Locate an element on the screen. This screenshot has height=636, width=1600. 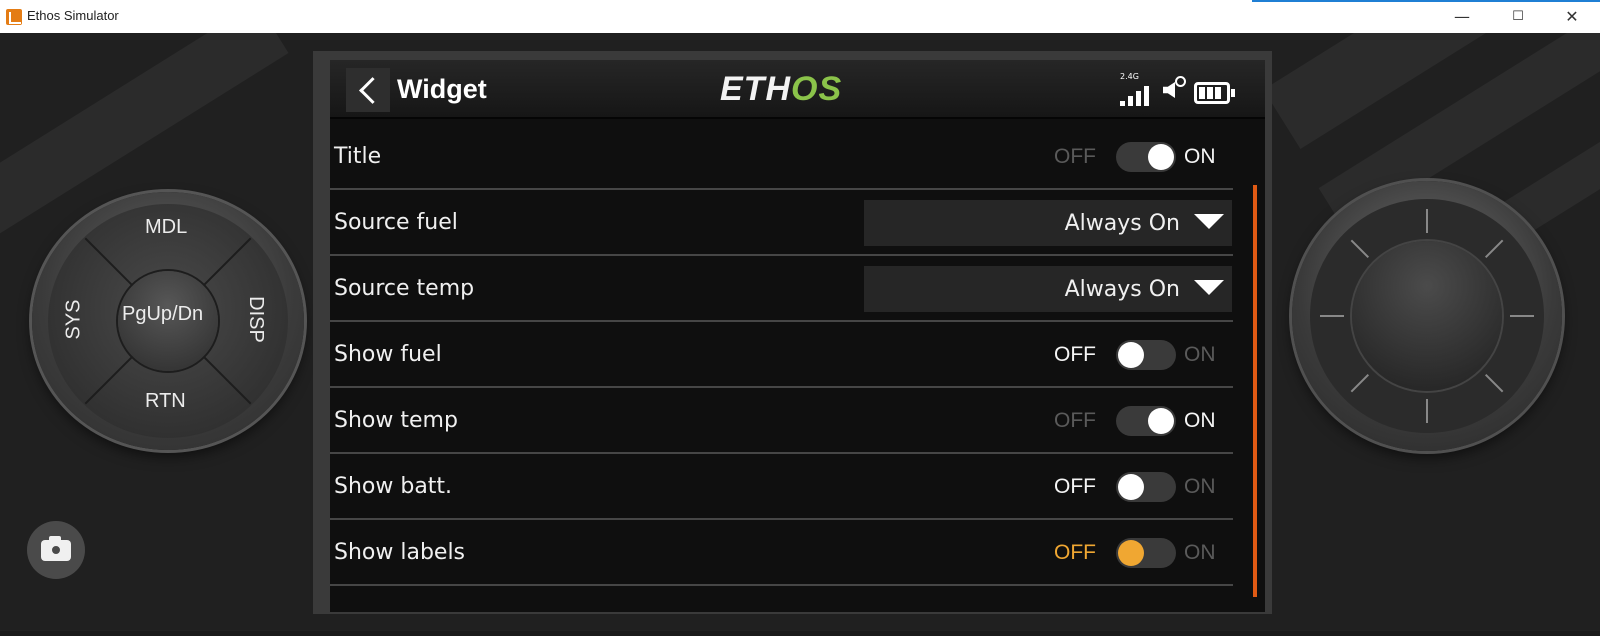
sys-button: SYS is located at coordinates (74, 319).